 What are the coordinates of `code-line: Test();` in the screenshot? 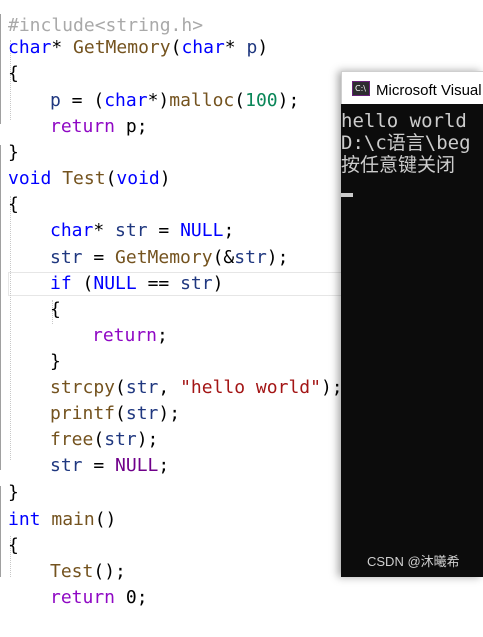 It's located at (63, 557).